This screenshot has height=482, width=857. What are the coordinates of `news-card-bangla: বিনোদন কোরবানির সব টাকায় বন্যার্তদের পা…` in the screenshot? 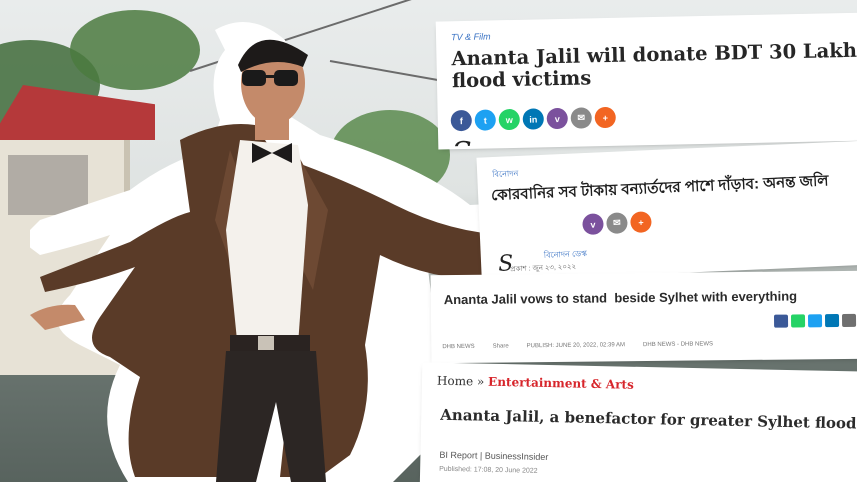 It's located at (668, 211).